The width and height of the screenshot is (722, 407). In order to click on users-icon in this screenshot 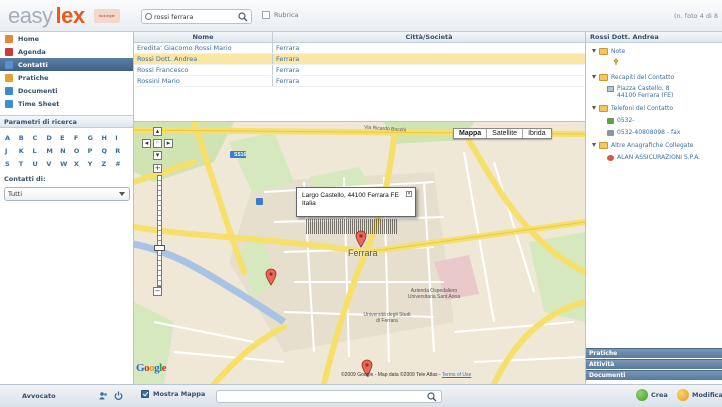, I will do `click(103, 395)`.